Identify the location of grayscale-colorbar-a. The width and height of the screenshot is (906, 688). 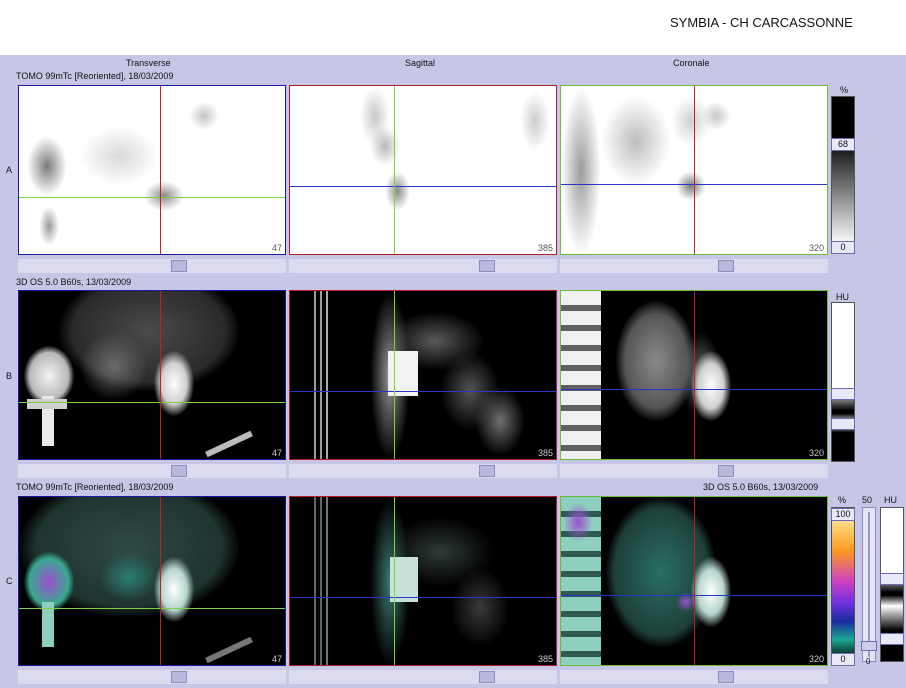
(843, 171).